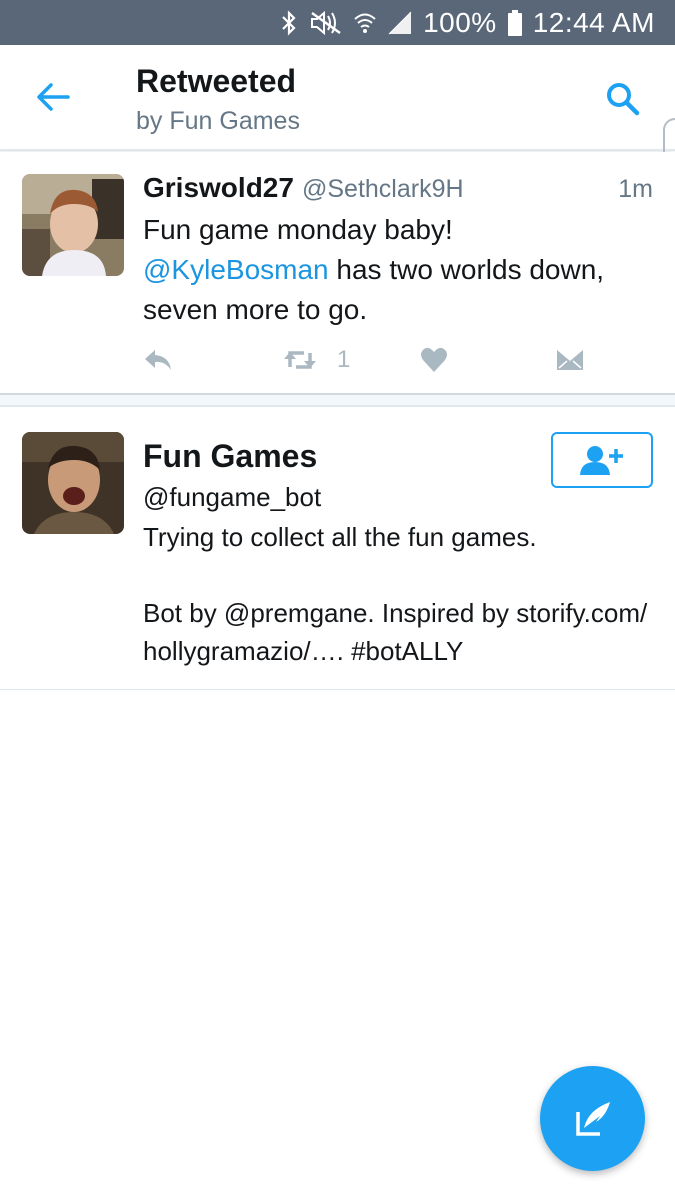  I want to click on page-subtitle: by Fun Games, so click(218, 121).